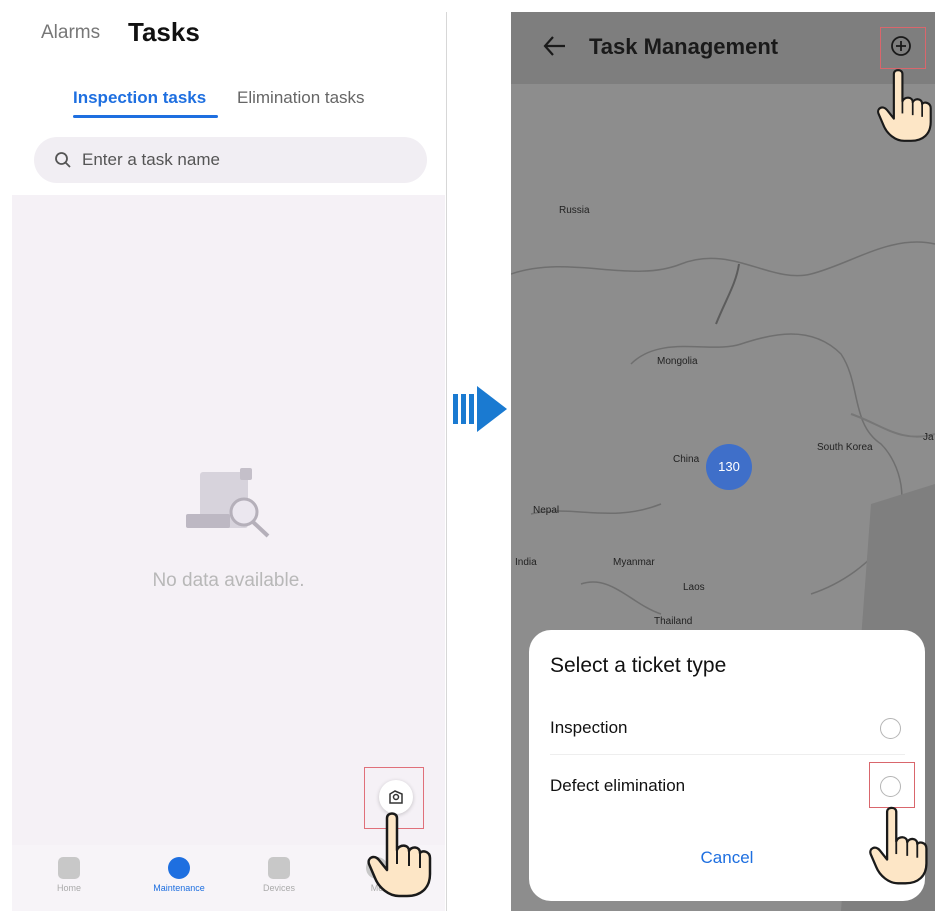  I want to click on devices-icon, so click(279, 868).